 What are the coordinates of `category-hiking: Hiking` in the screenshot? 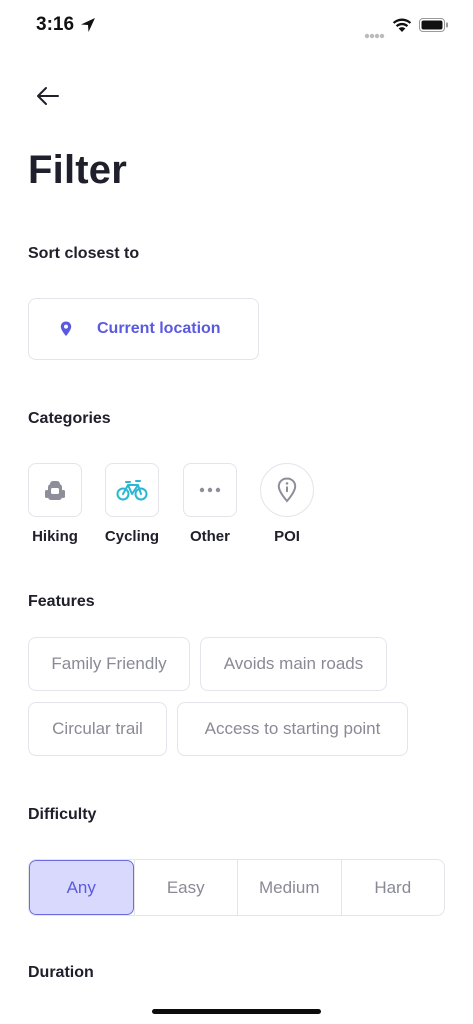 It's located at (55, 504).